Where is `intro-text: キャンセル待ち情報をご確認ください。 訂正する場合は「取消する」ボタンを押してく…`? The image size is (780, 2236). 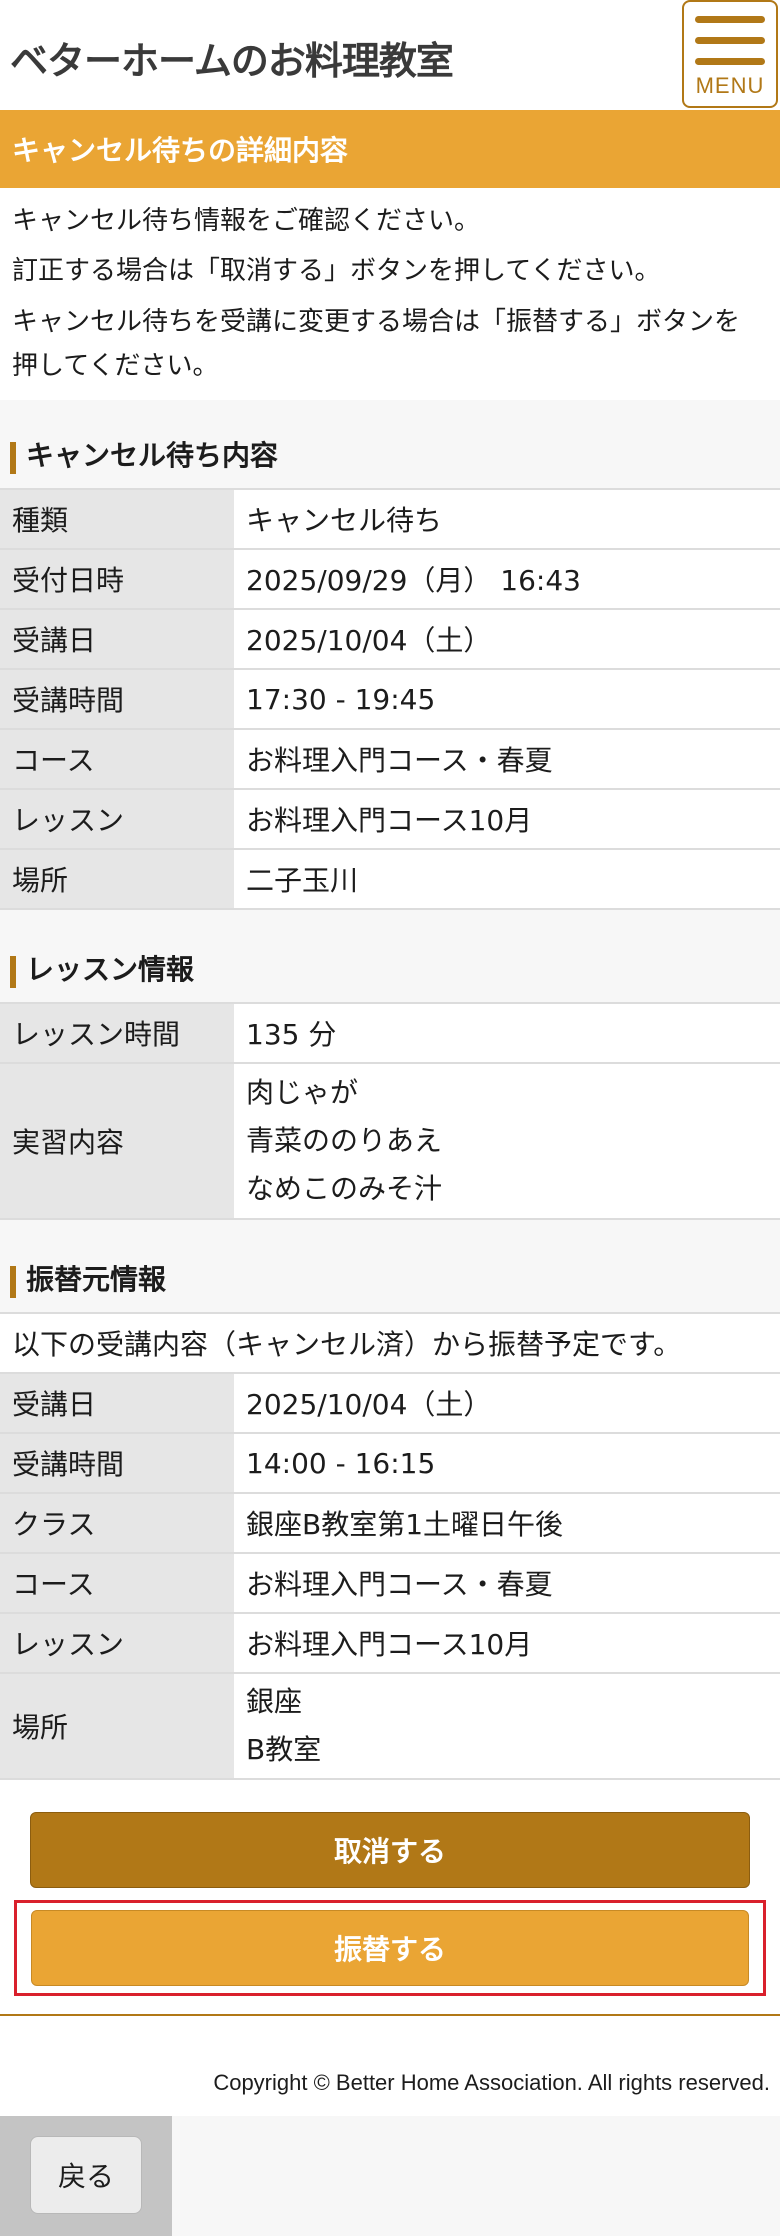
intro-text: キャンセル待ち情報をご確認ください。 訂正する場合は「取消する」ボタンを押してく… is located at coordinates (390, 294).